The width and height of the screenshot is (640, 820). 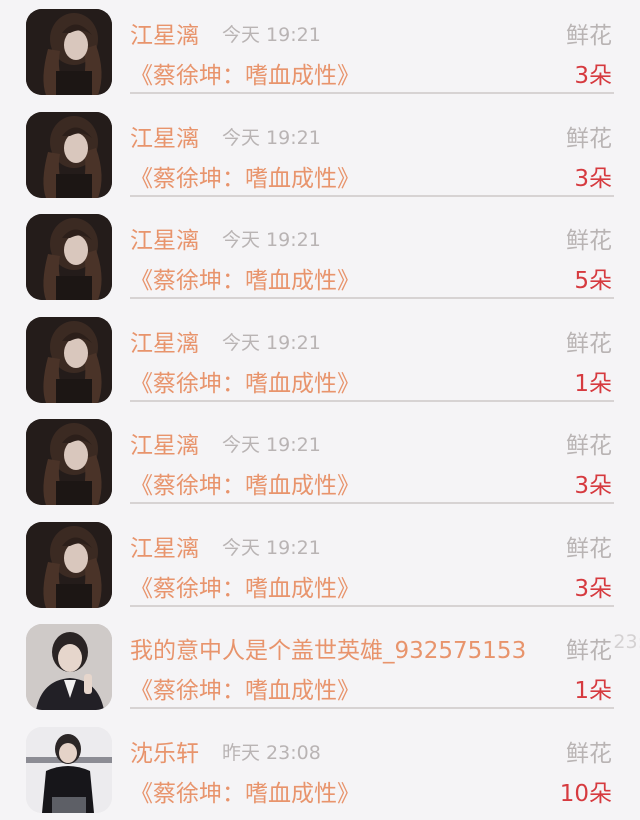 I want to click on sender-name: 沈乐轩, so click(x=164, y=751).